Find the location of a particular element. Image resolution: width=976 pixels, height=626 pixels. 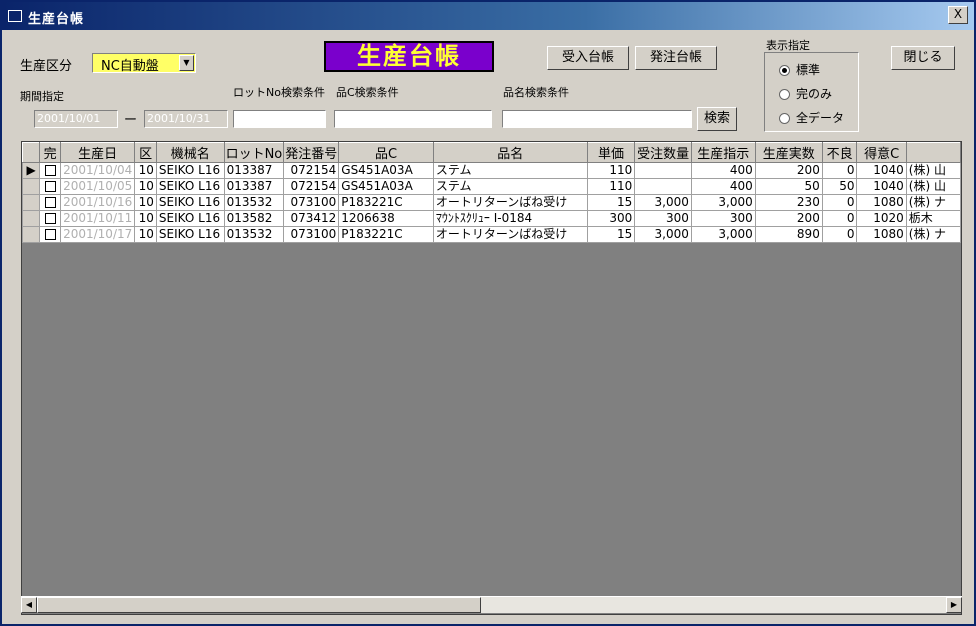

scroll-left-icon: ◀ is located at coordinates (29, 605).